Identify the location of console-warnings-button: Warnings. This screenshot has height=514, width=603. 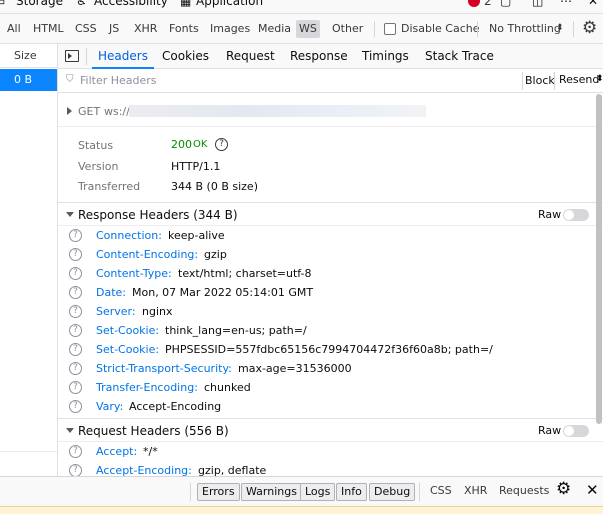
(271, 492).